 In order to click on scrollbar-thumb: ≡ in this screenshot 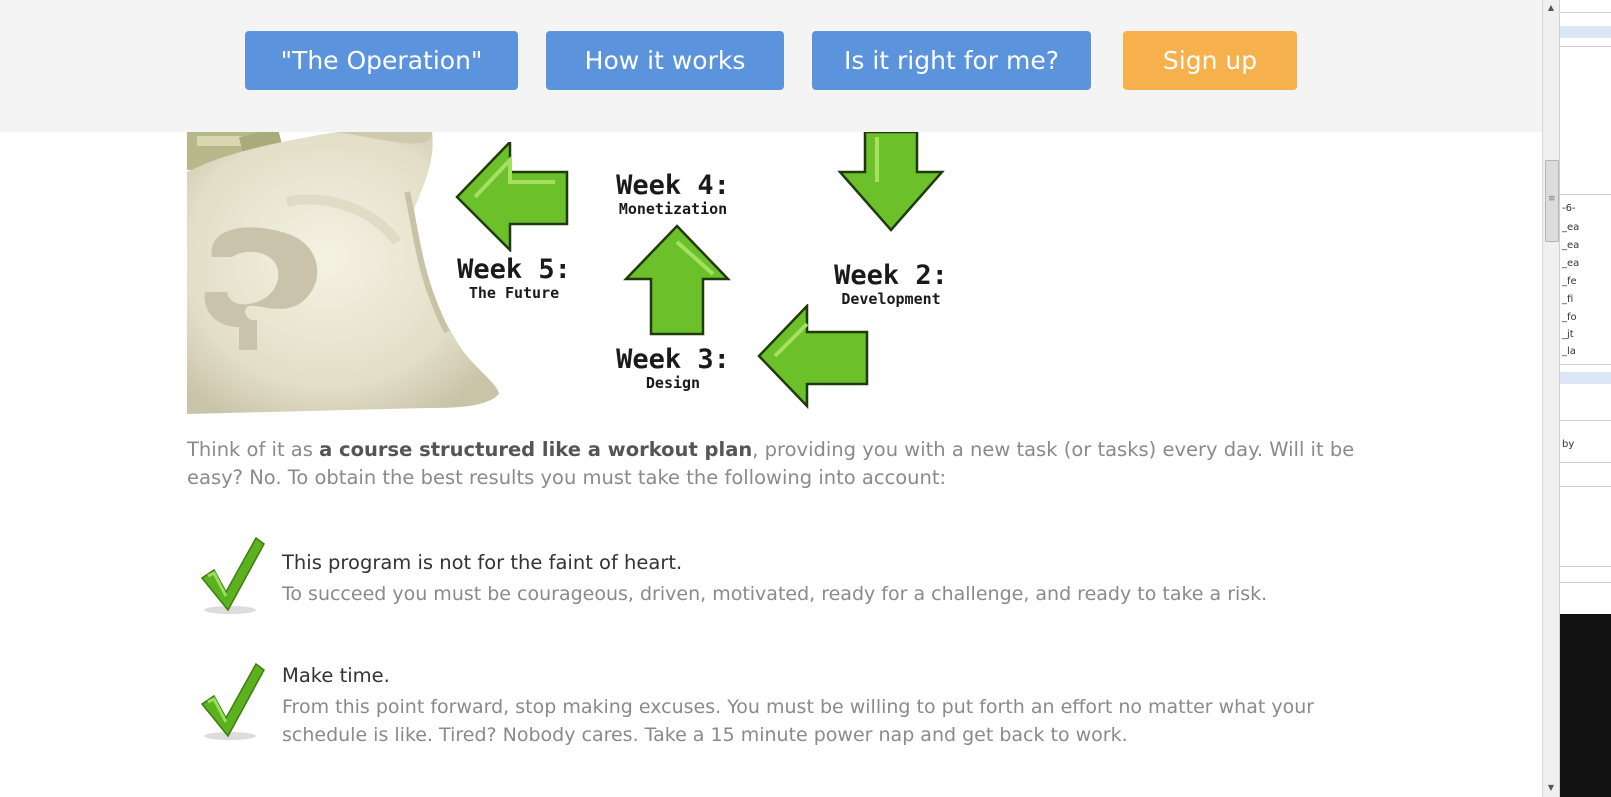, I will do `click(1552, 201)`.